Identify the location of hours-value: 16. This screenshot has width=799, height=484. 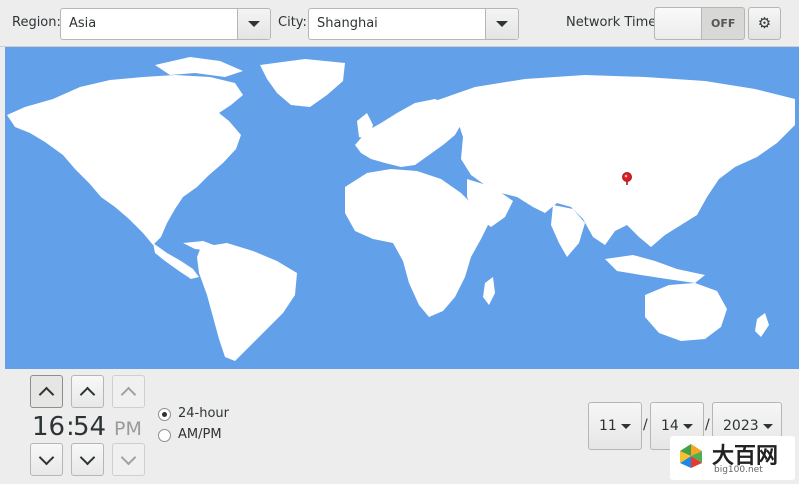
(48, 427).